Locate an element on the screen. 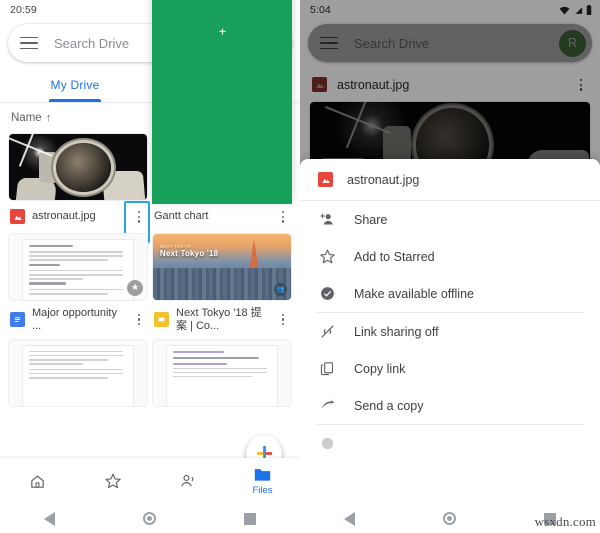  menu-item-link-sharing-off: Link sharing off is located at coordinates (450, 331).